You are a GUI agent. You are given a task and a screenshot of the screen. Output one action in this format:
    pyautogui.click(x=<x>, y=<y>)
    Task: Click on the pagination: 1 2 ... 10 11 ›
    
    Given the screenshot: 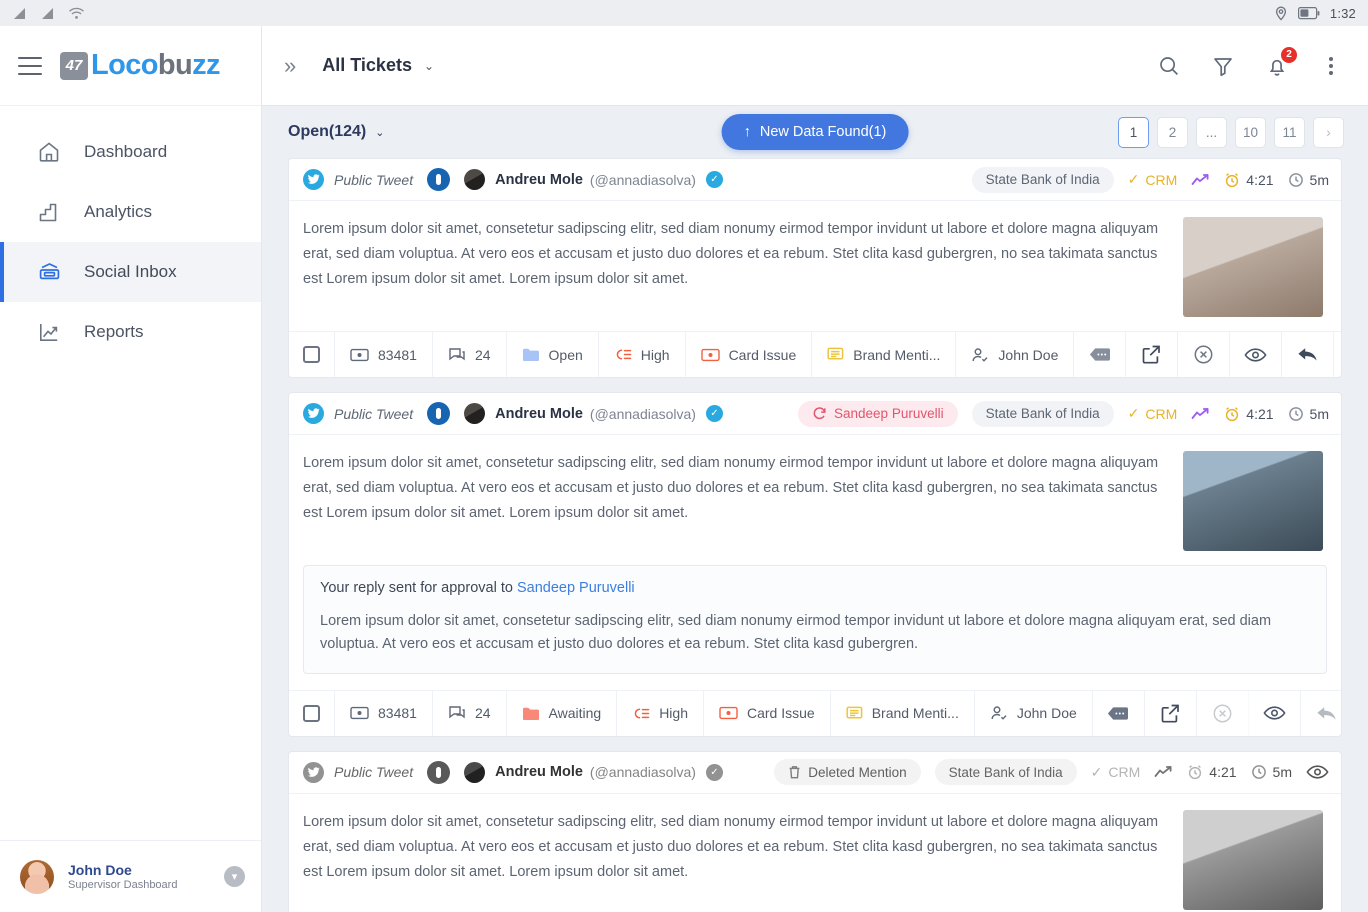 What is the action you would take?
    pyautogui.click(x=1231, y=132)
    